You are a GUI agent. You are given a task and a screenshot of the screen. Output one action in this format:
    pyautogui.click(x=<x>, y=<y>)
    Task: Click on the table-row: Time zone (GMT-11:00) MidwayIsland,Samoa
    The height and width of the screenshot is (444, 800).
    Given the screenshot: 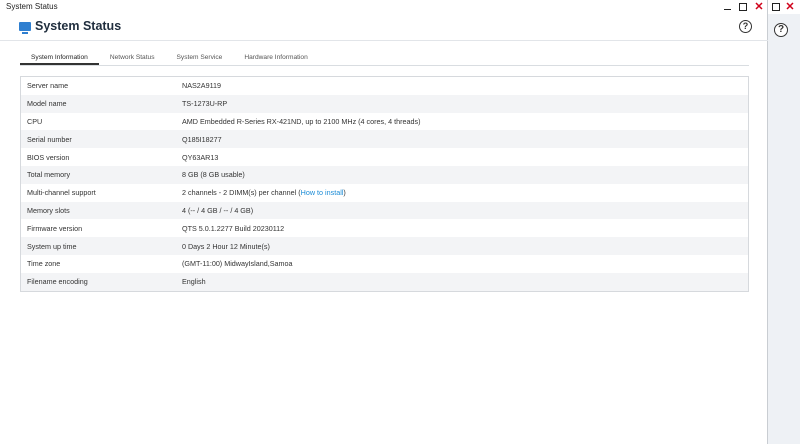 What is the action you would take?
    pyautogui.click(x=384, y=264)
    